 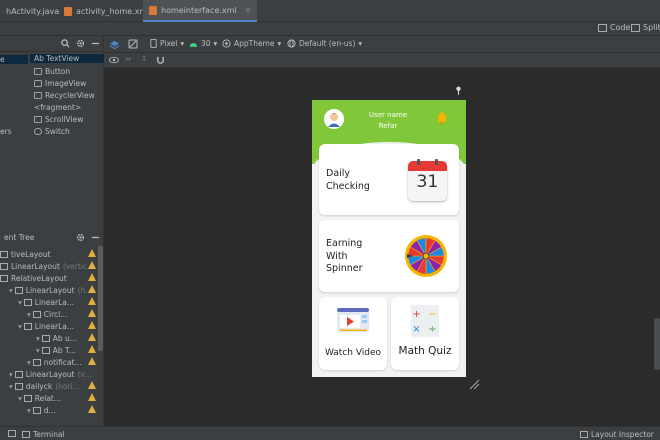 I want to click on palette-item-imageview: ImageView, so click(x=60, y=83).